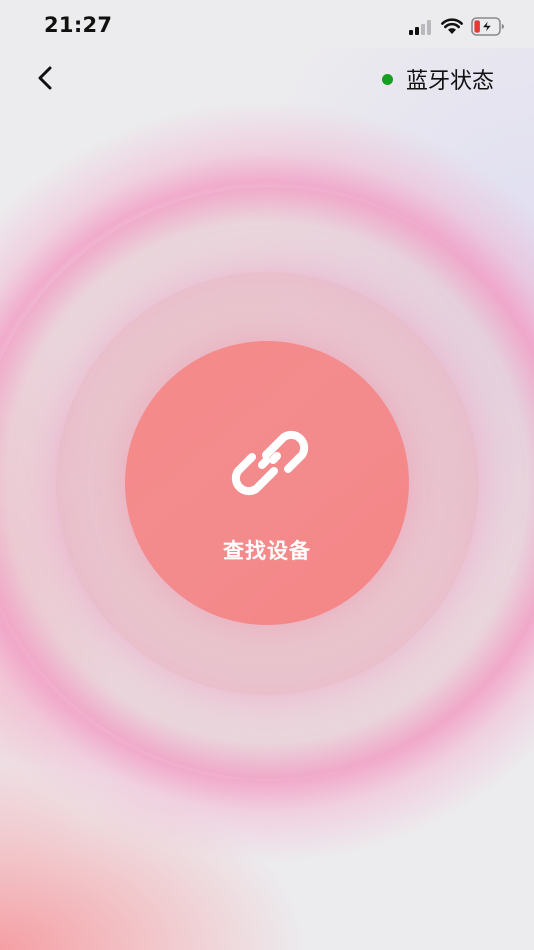 The width and height of the screenshot is (534, 950). I want to click on bluetooth-status-label: 蓝牙状态, so click(449, 81).